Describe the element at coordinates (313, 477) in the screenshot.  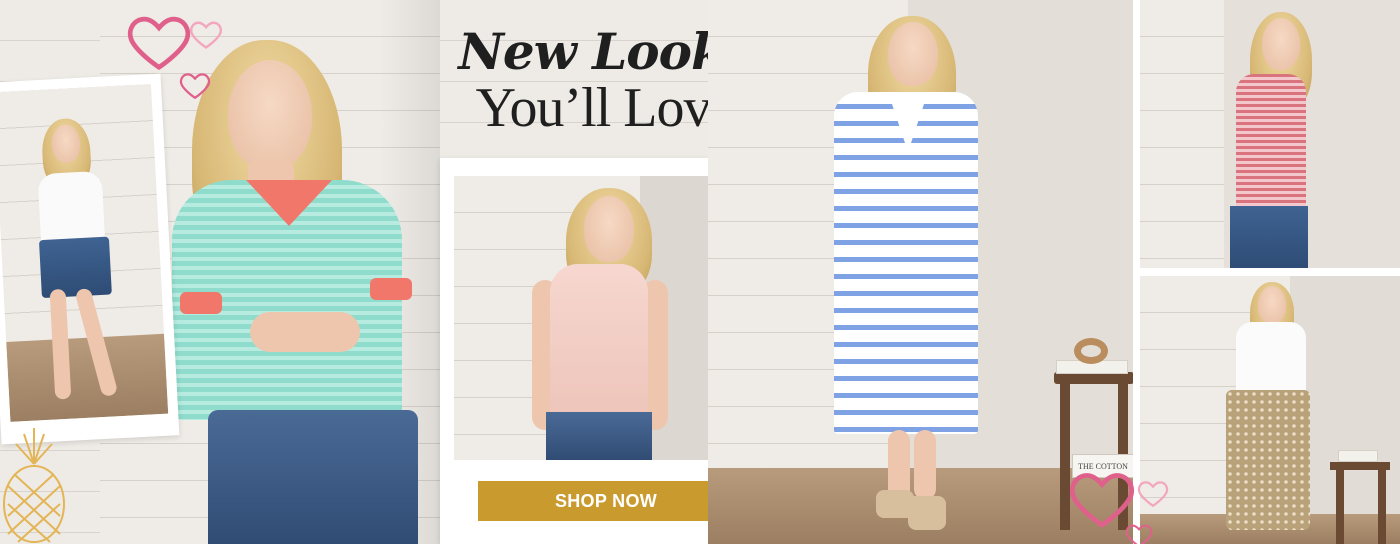
I see `denim-jeans` at that location.